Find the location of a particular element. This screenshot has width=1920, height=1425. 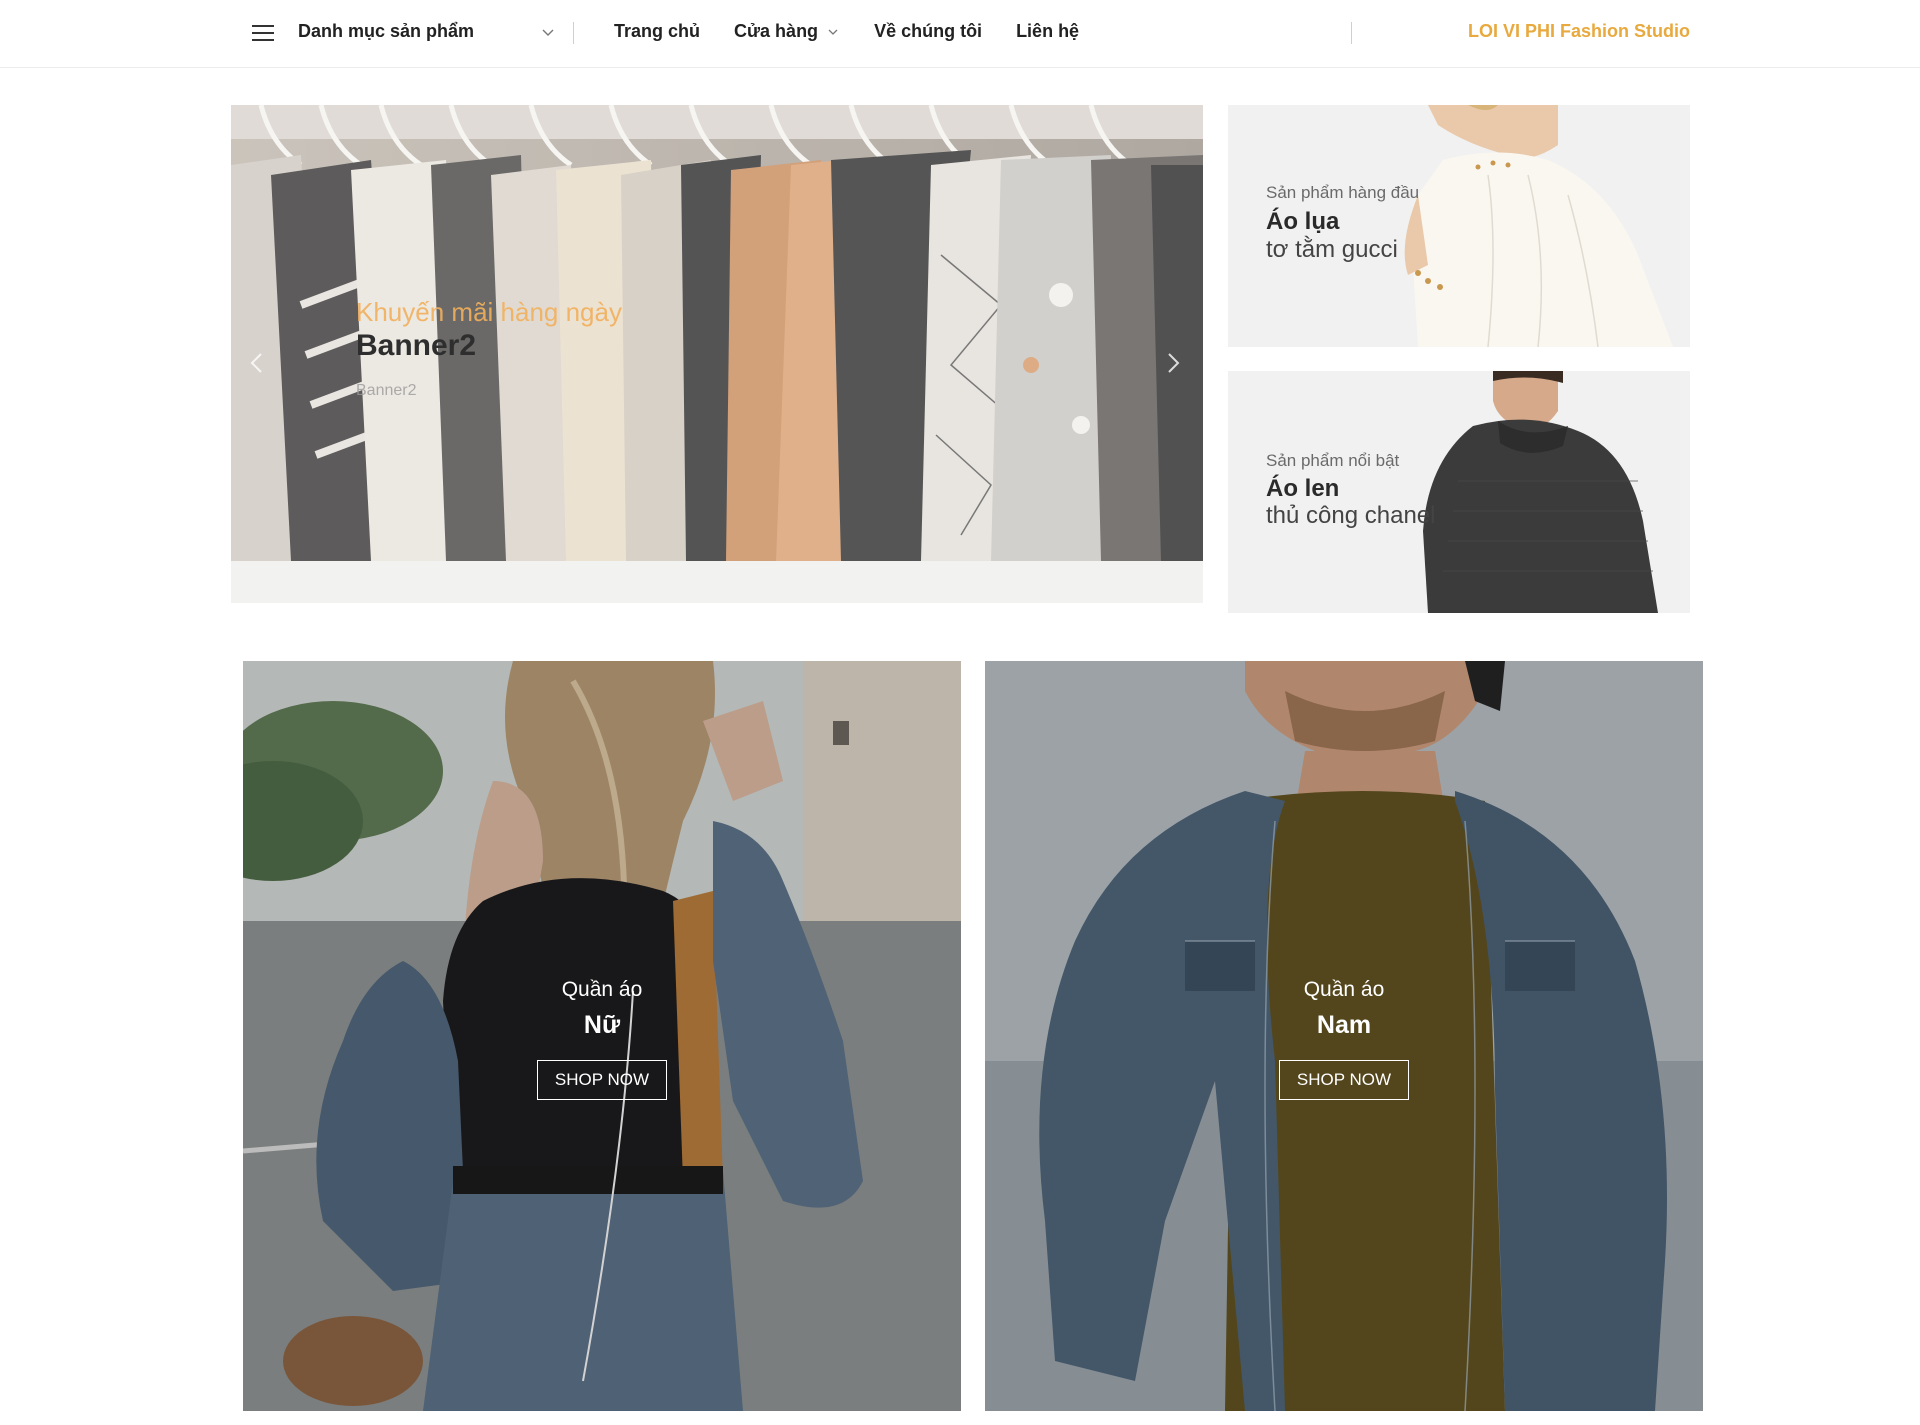

category-menu-label: Danh mục sản phẩm is located at coordinates (386, 31).